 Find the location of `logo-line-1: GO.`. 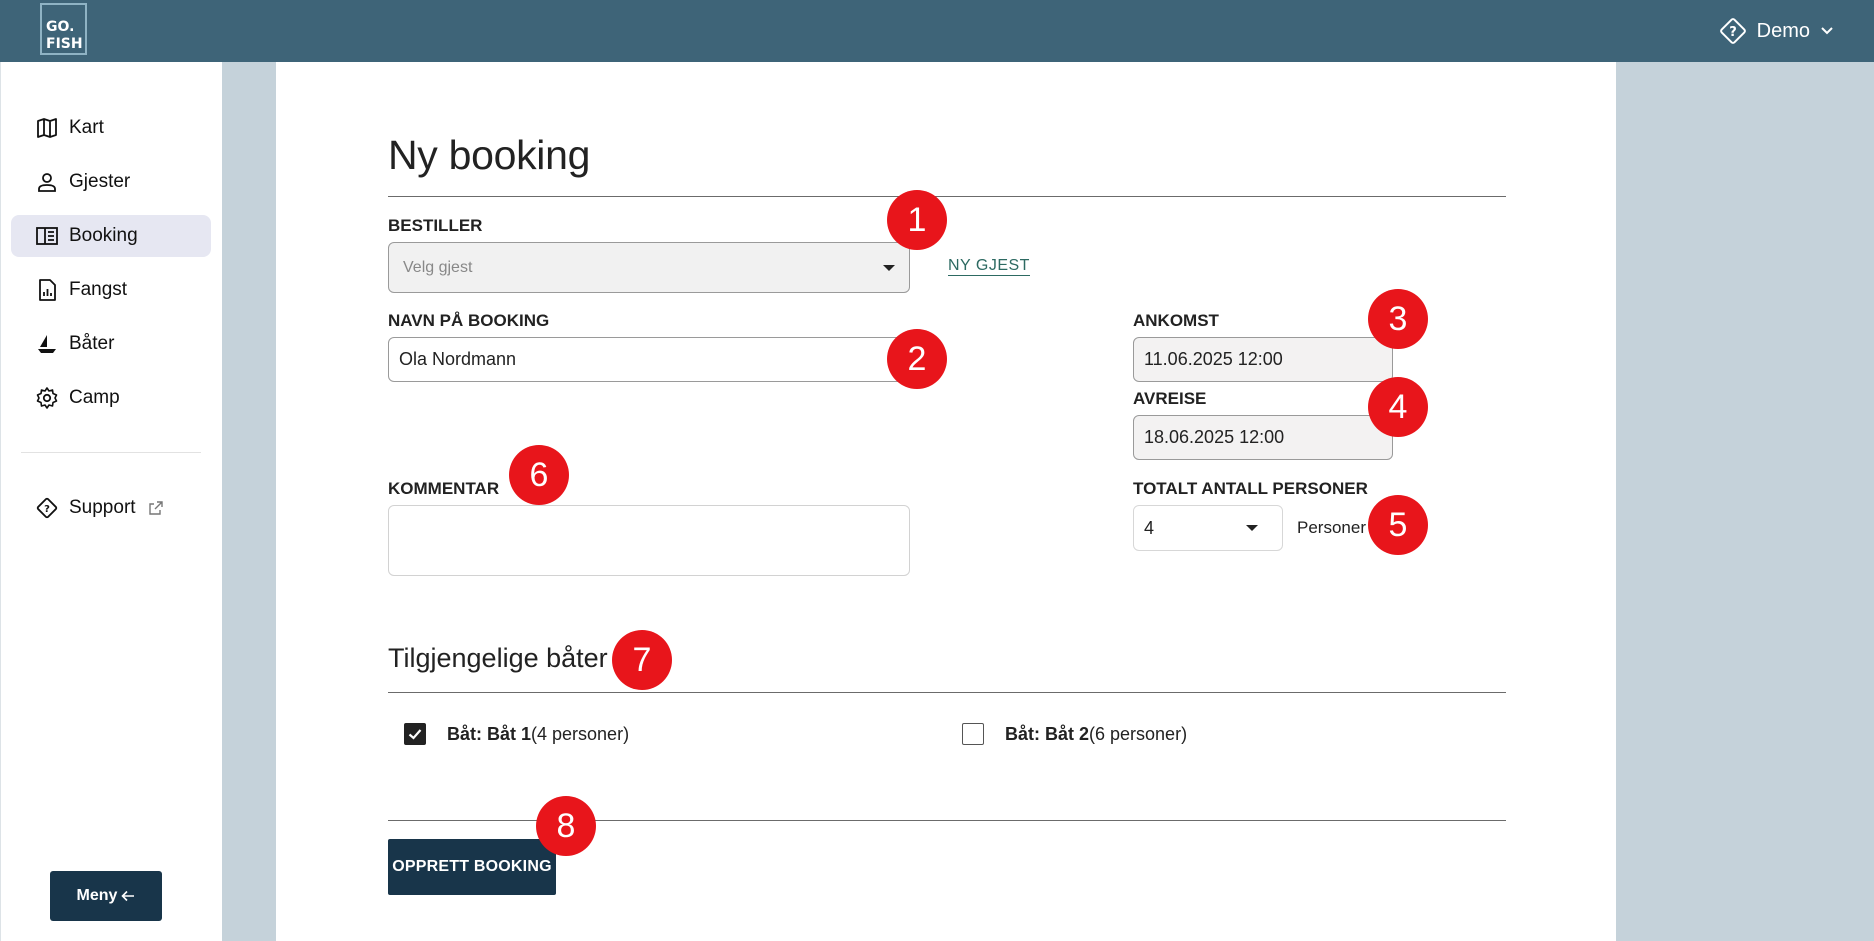

logo-line-1: GO. is located at coordinates (60, 27).